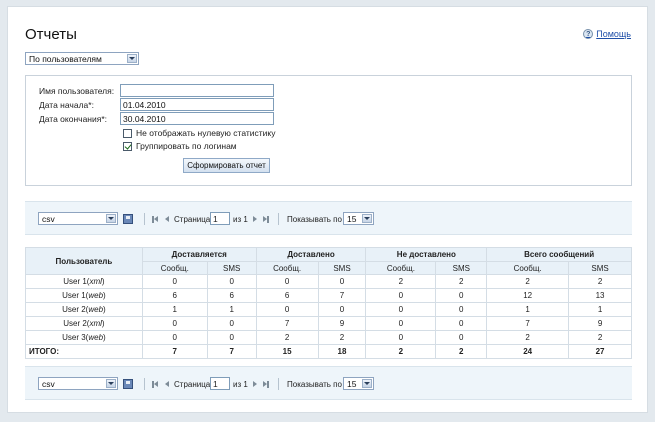  What do you see at coordinates (401, 351) in the screenshot?
I see `total-cell: 2` at bounding box center [401, 351].